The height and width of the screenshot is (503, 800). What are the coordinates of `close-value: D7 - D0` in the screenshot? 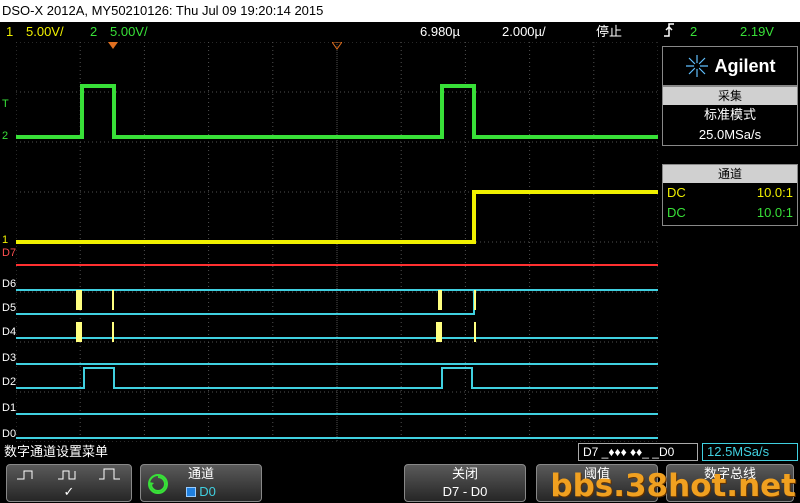 It's located at (465, 491).